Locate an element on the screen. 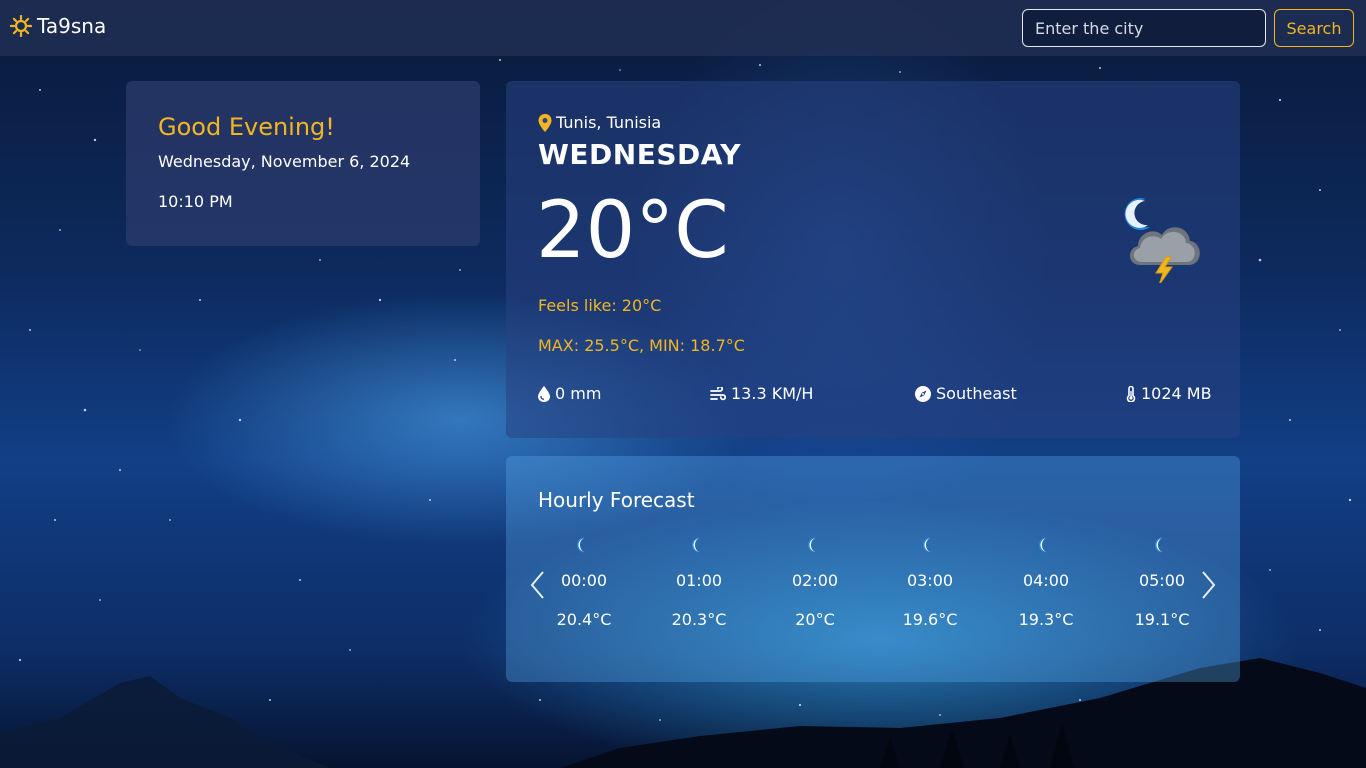  hourly-item: 03:00 19.6°C is located at coordinates (930, 582).